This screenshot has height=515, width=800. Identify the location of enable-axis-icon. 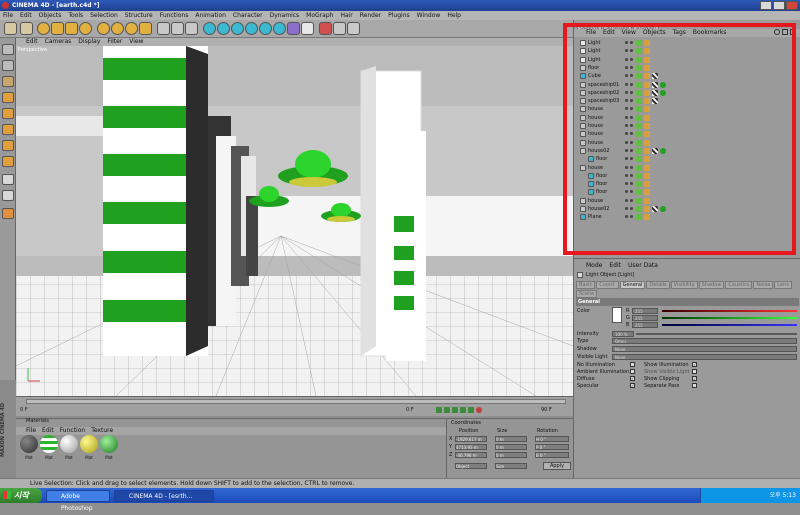
(8, 179).